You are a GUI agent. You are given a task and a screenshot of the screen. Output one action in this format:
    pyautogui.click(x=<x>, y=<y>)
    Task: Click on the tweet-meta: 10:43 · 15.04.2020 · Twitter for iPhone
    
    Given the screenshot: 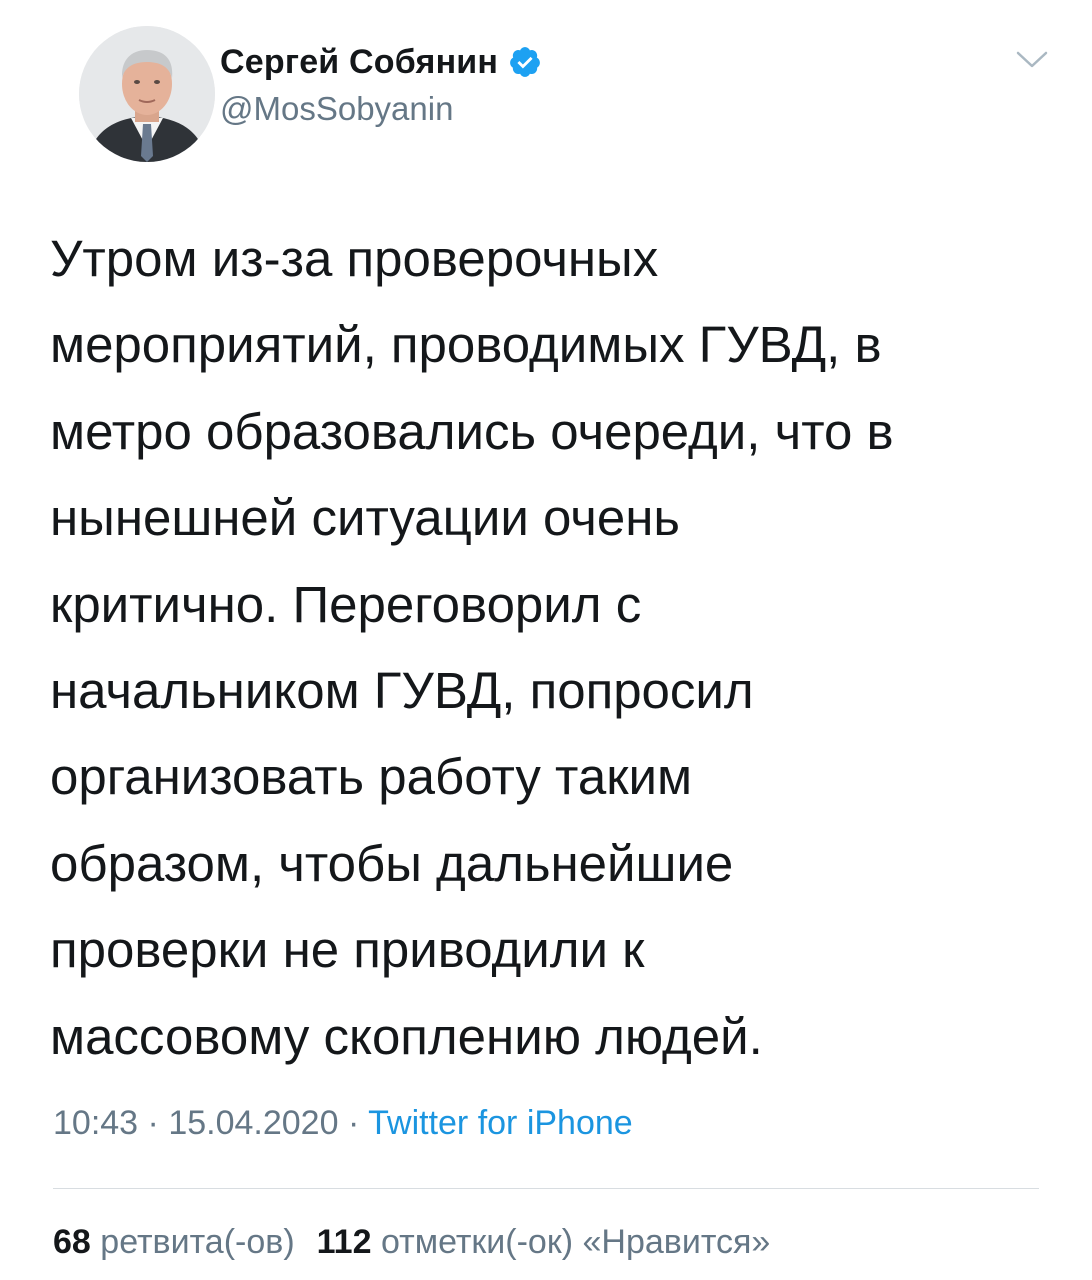 What is the action you would take?
    pyautogui.click(x=343, y=1123)
    